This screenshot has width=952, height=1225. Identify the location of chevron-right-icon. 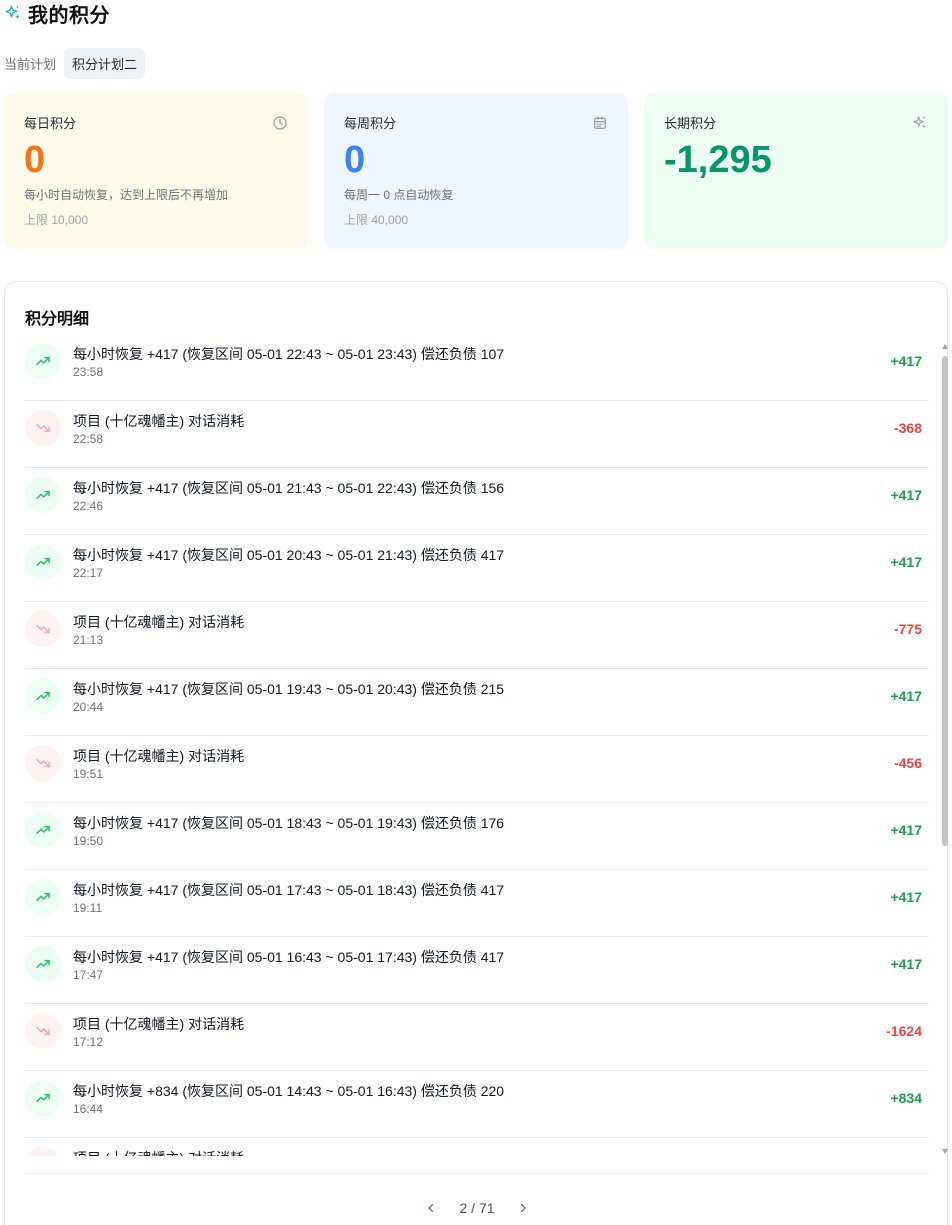
(523, 1207).